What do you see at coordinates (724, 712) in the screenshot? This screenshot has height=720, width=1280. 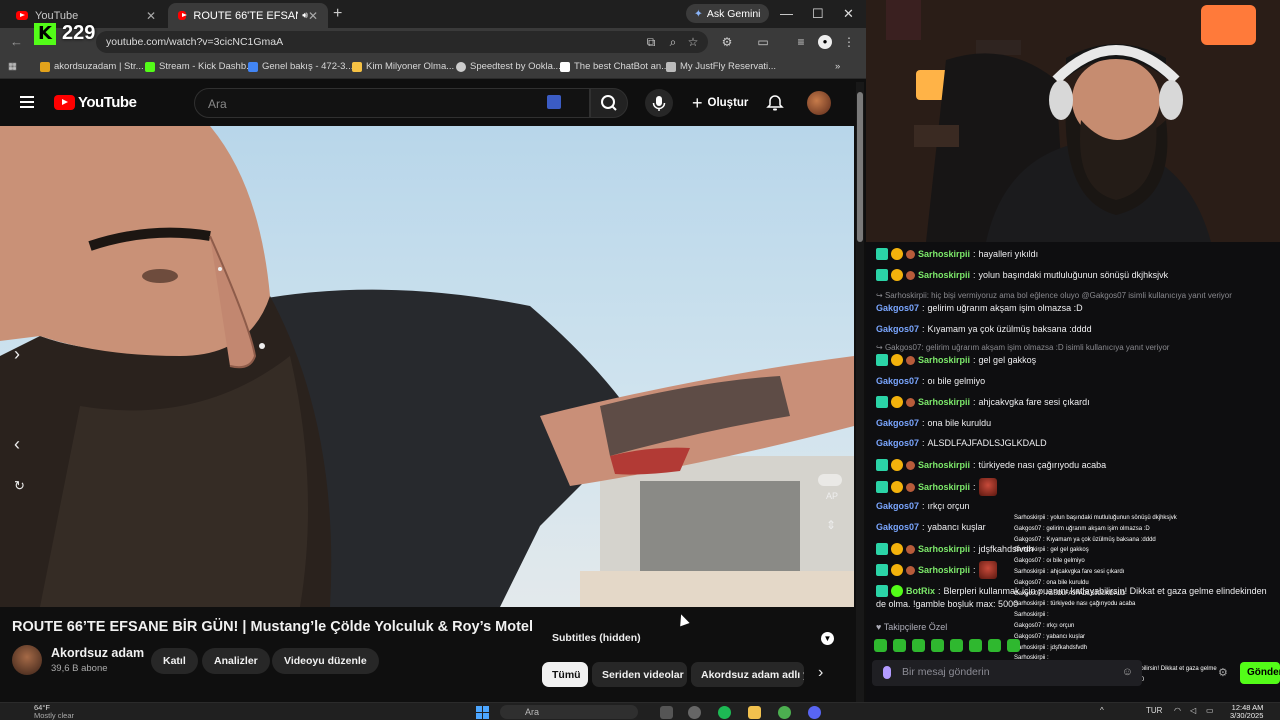 I see `spotify-icon` at bounding box center [724, 712].